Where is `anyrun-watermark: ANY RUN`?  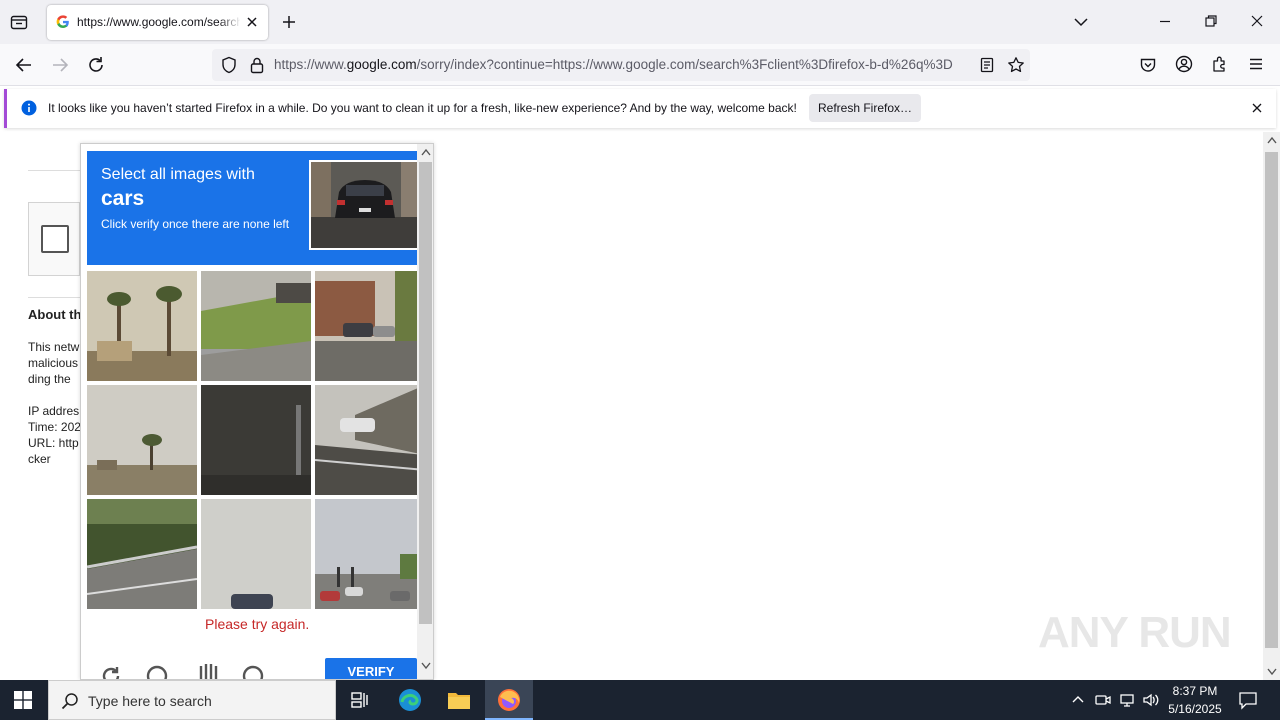
anyrun-watermark: ANY RUN is located at coordinates (1135, 632).